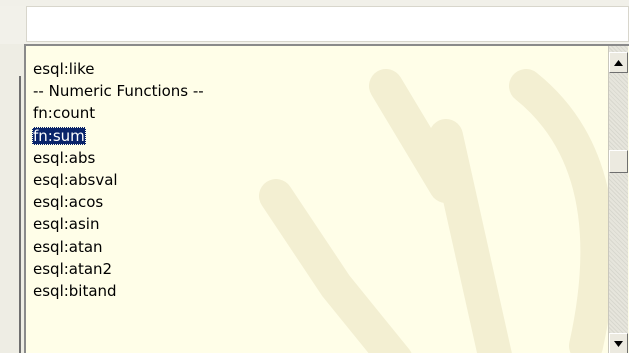 The image size is (629, 353). What do you see at coordinates (118, 136) in the screenshot?
I see `list-item-selected: fn:sum` at bounding box center [118, 136].